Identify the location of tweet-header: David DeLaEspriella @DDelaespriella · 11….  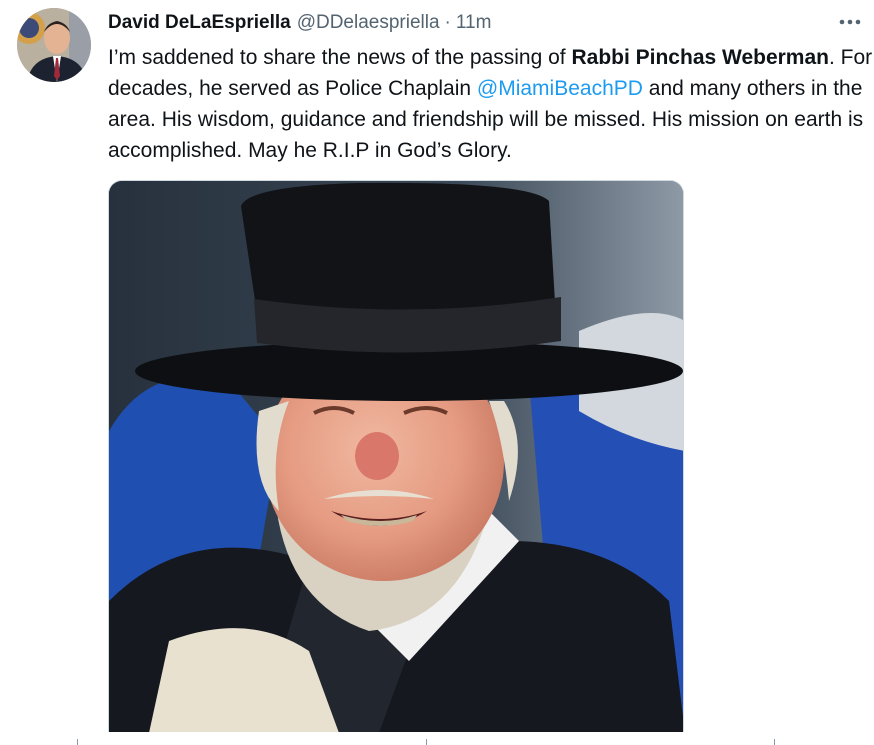
(491, 23).